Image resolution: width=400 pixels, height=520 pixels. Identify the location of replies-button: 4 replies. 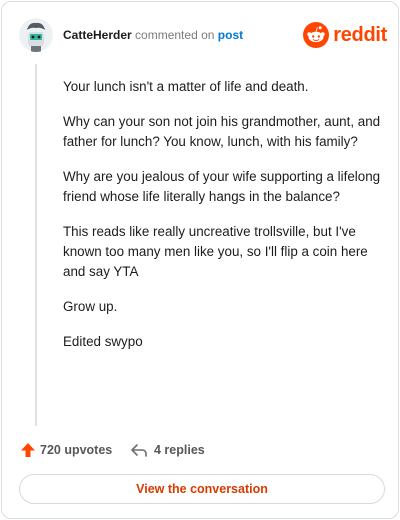
(167, 450).